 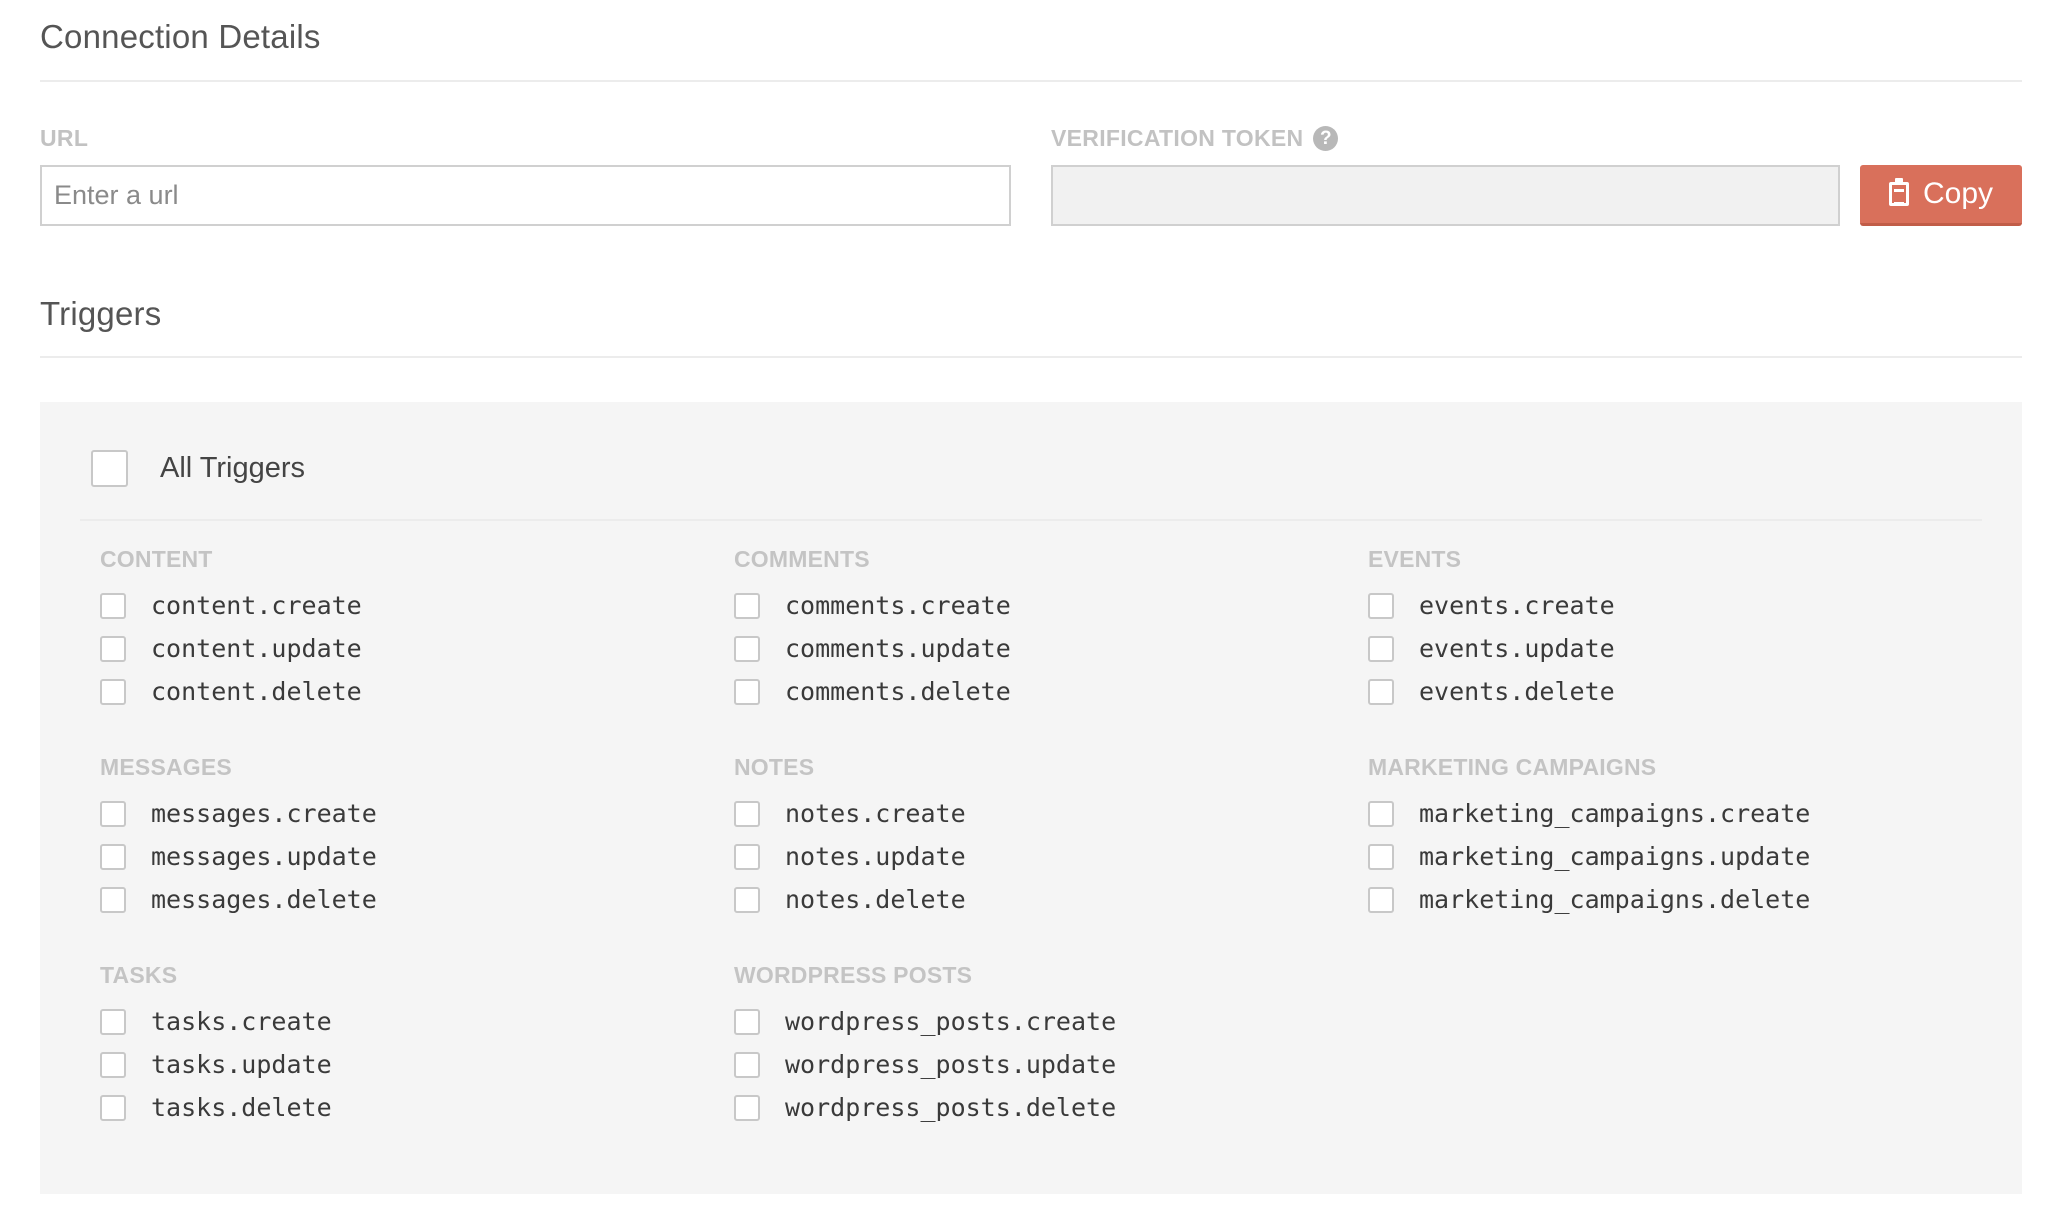 I want to click on trigger-item: content.delete, so click(x=231, y=691).